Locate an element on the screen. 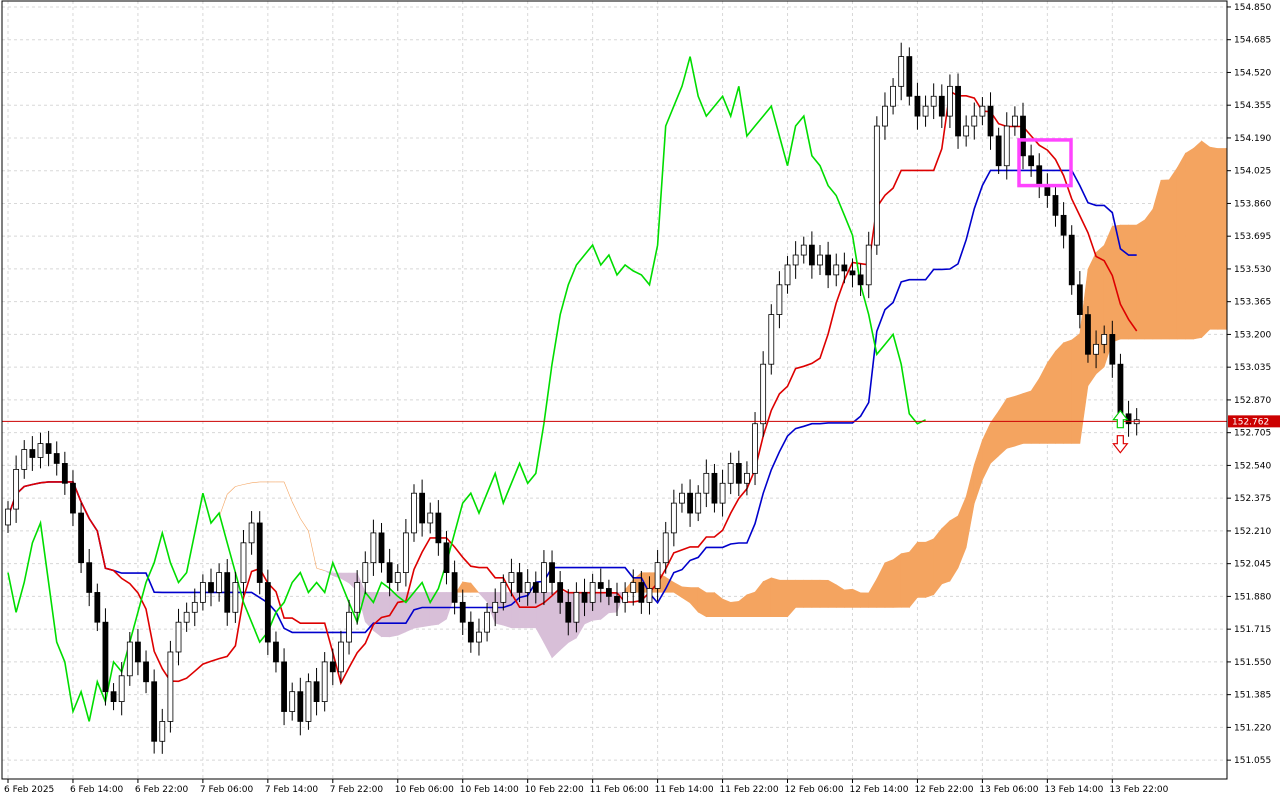 The height and width of the screenshot is (800, 1280). y-tick-label: 152.375 is located at coordinates (1252, 499).